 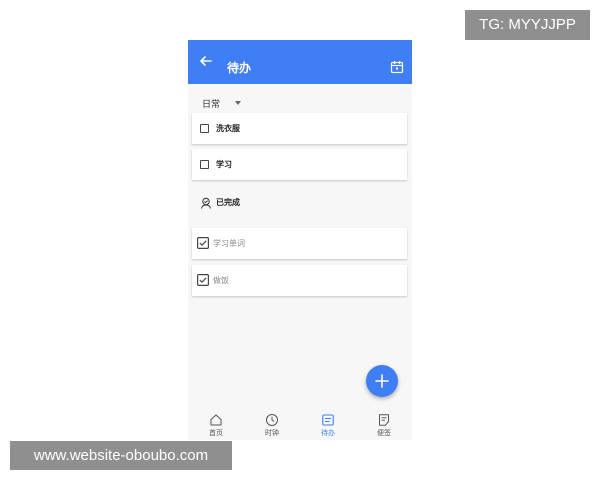 I want to click on calendar-icon, so click(x=397, y=67).